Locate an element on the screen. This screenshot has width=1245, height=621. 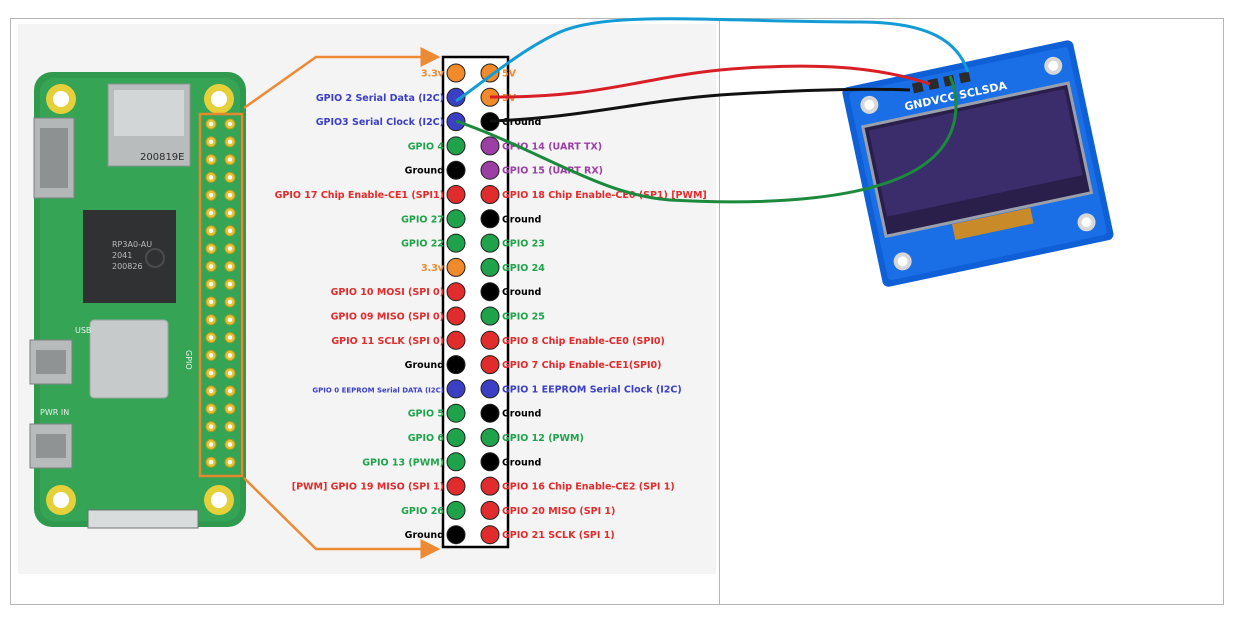
pin-label-left-5: Ground is located at coordinates (424, 171).